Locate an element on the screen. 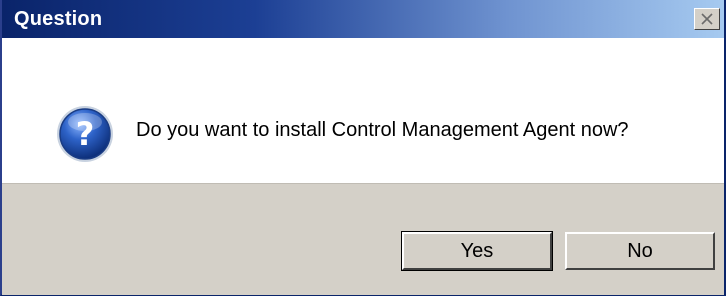 Image resolution: width=726 pixels, height=298 pixels. close-button is located at coordinates (707, 19).